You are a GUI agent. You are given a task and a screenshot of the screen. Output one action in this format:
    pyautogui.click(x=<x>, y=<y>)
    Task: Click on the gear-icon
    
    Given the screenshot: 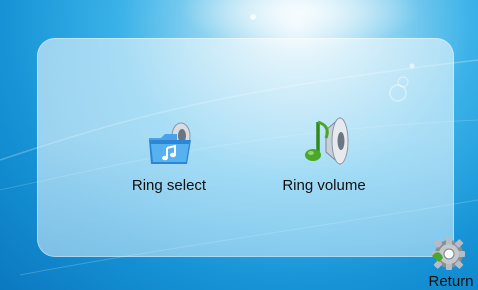 What is the action you would take?
    pyautogui.click(x=448, y=253)
    